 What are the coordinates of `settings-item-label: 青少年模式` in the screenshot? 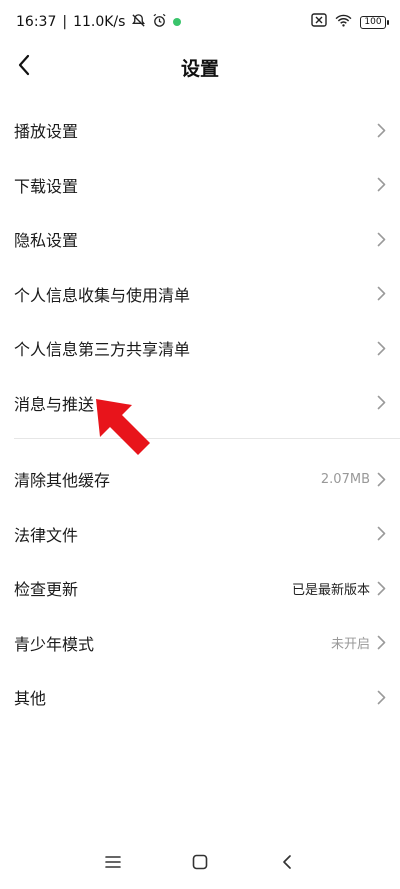 It's located at (54, 644).